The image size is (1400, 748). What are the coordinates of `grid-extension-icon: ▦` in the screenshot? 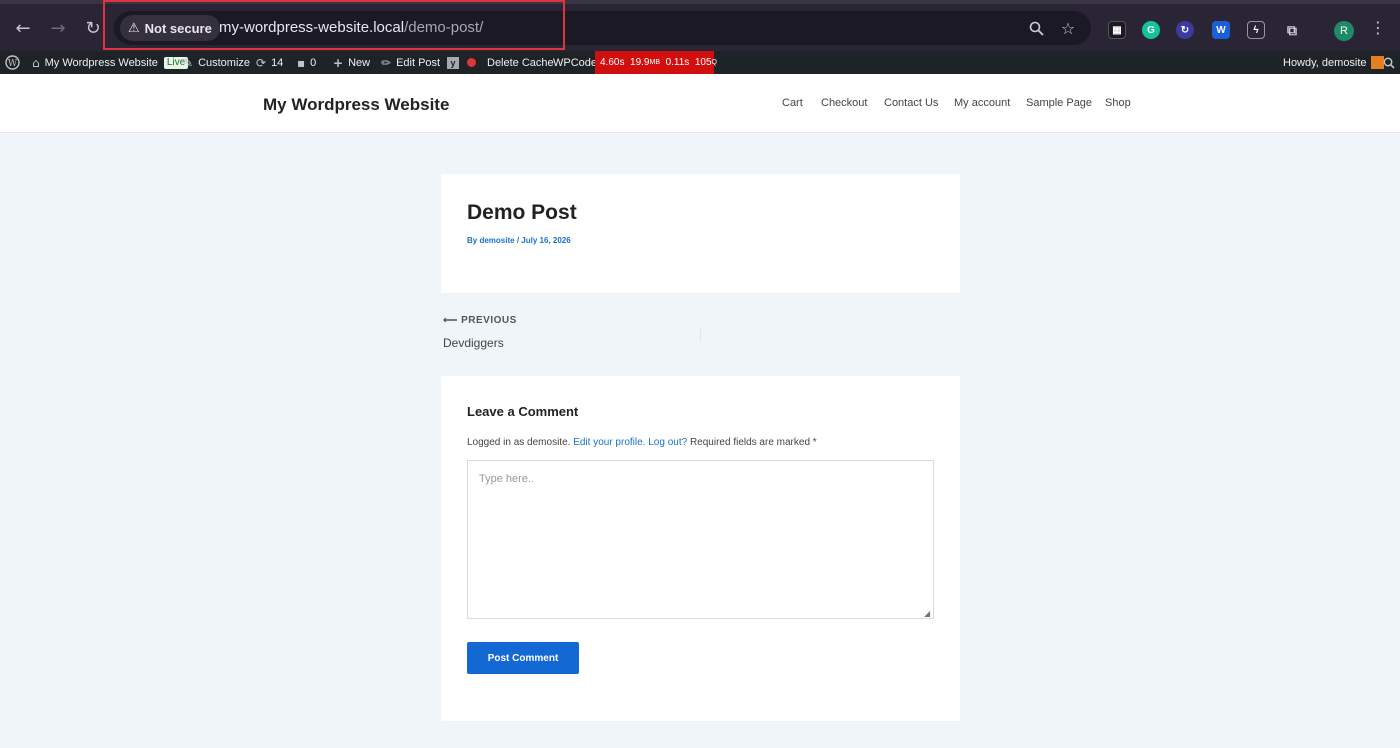 It's located at (1117, 30).